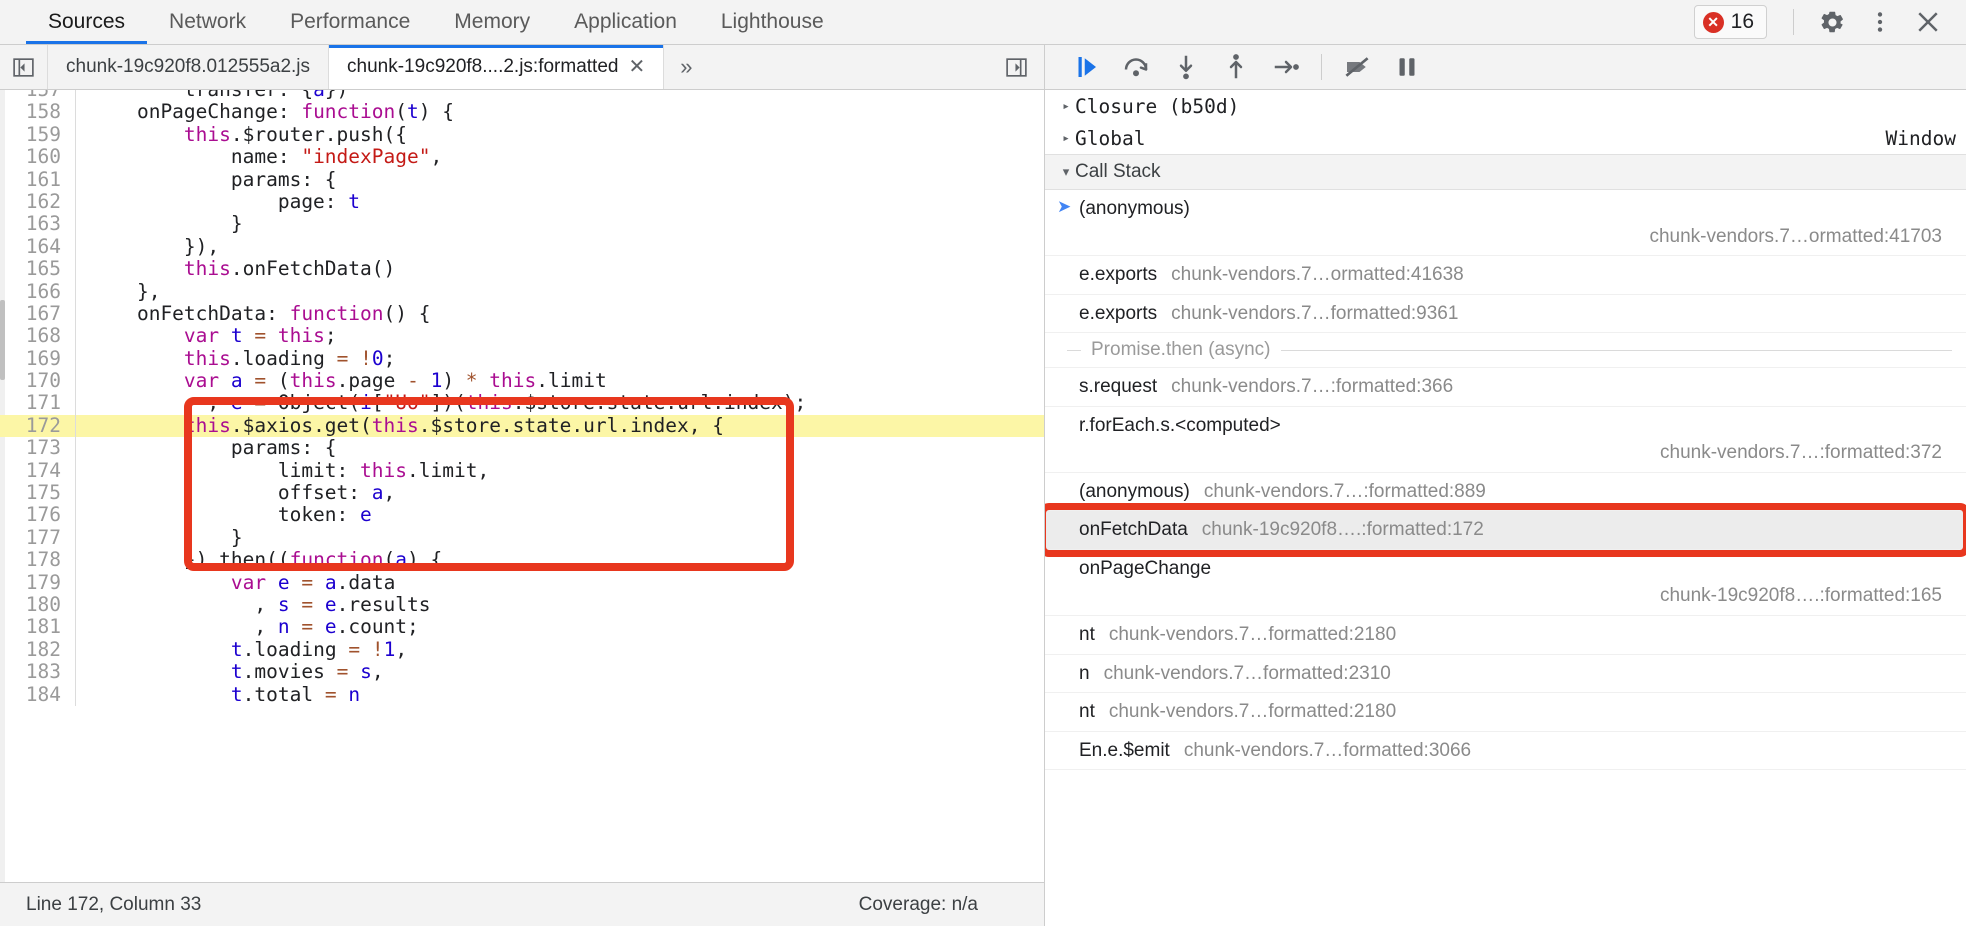 Image resolution: width=1966 pixels, height=926 pixels. What do you see at coordinates (522, 493) in the screenshot?
I see `code-line: 175 offset: a,` at bounding box center [522, 493].